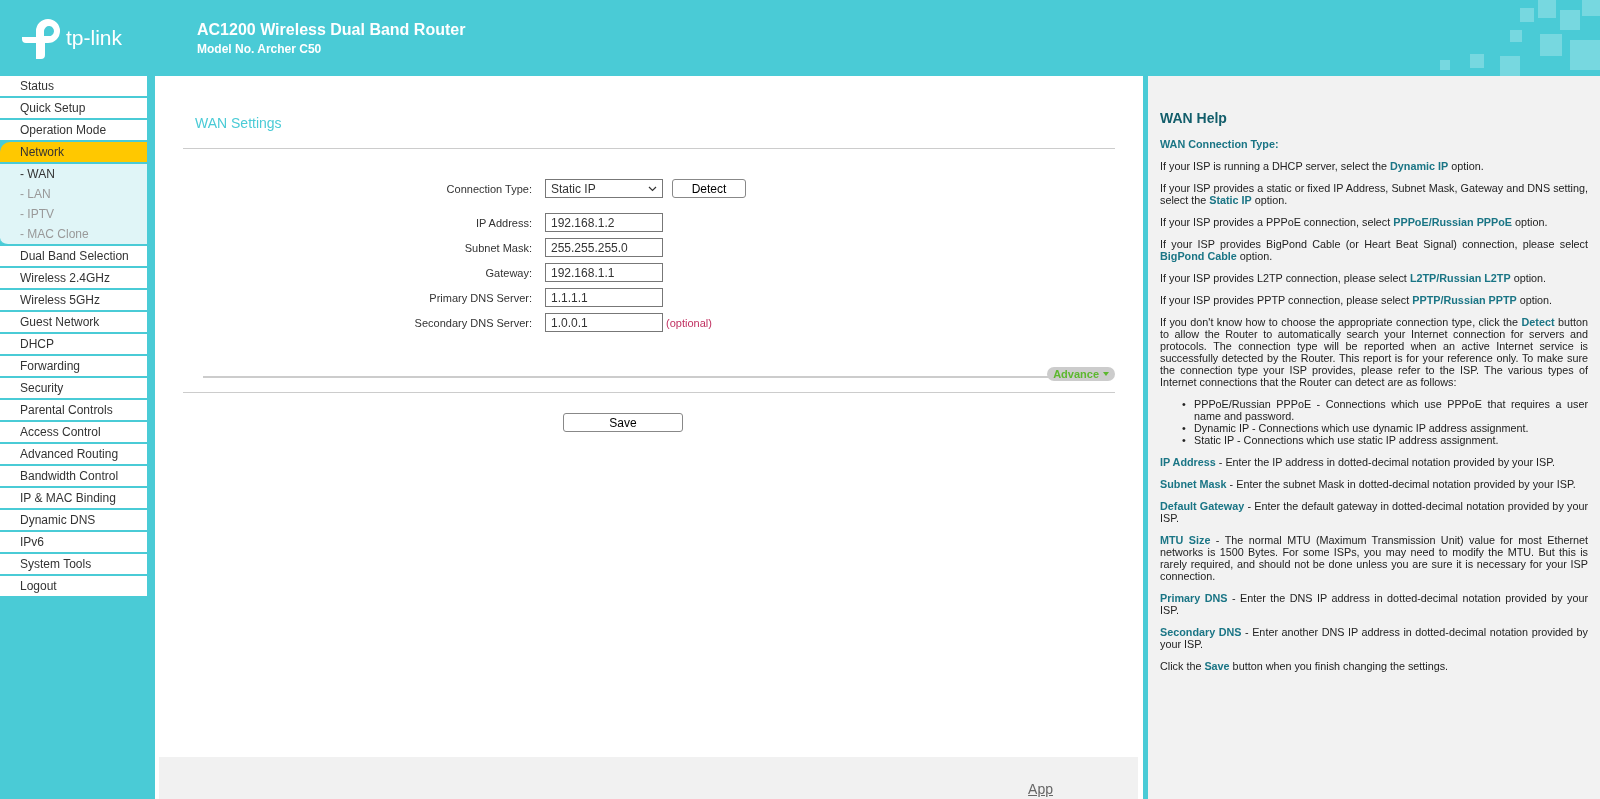  I want to click on menu-item: Advanced Routing, so click(73, 455).